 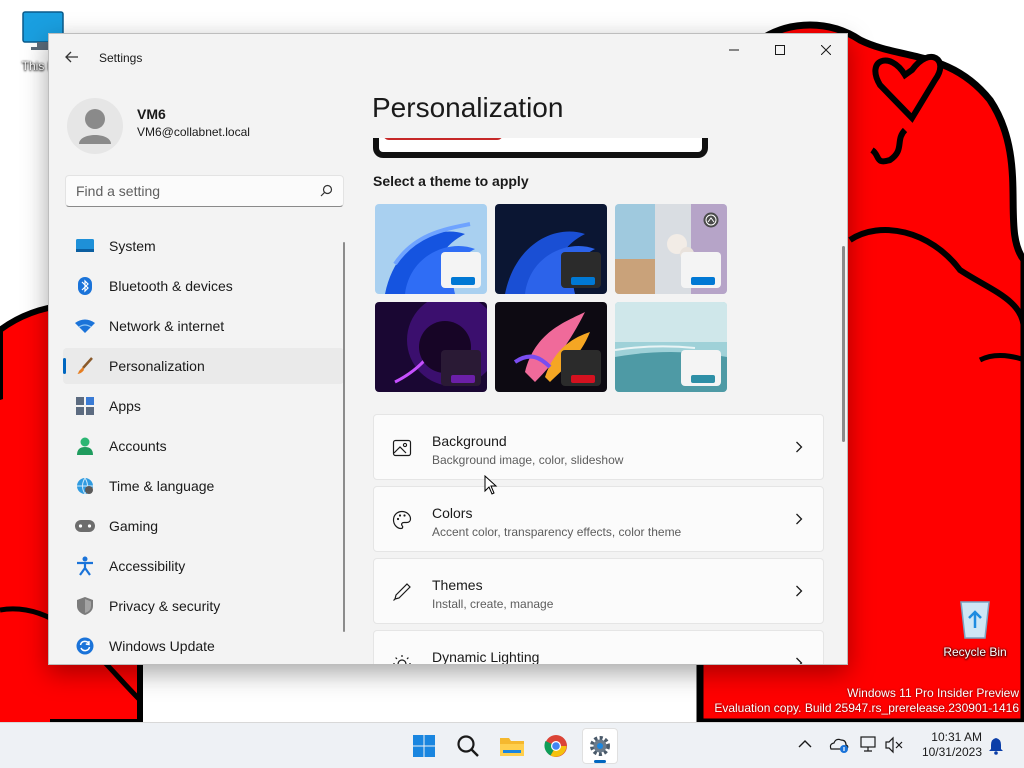 What do you see at coordinates (85, 646) in the screenshot?
I see `update-icon` at bounding box center [85, 646].